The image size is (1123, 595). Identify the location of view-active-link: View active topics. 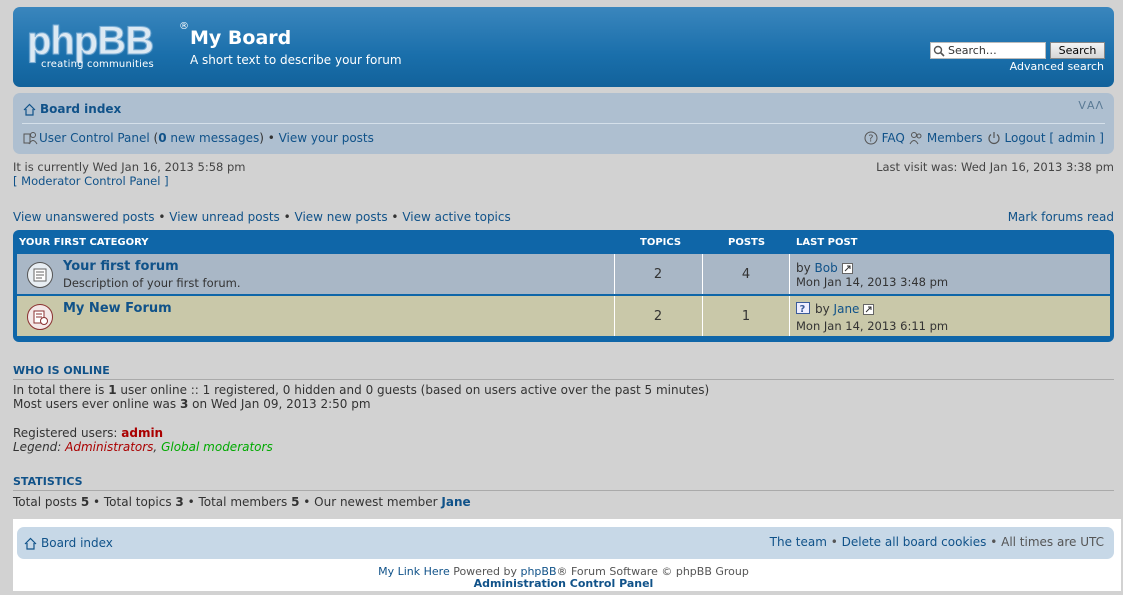
(456, 217).